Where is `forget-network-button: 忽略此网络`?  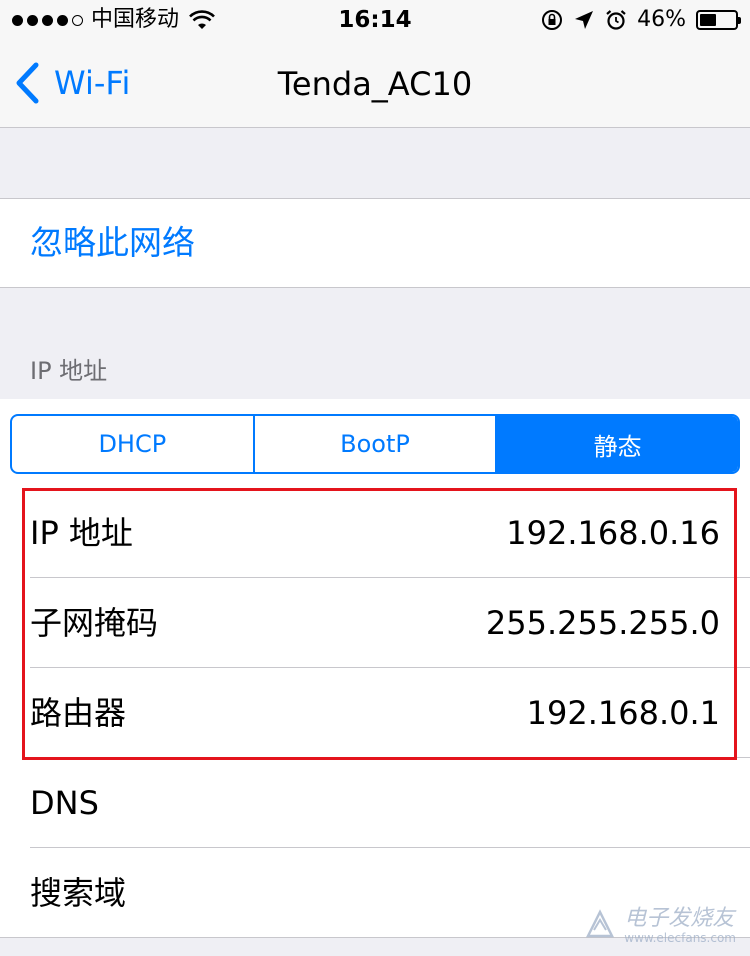 forget-network-button: 忽略此网络 is located at coordinates (112, 243).